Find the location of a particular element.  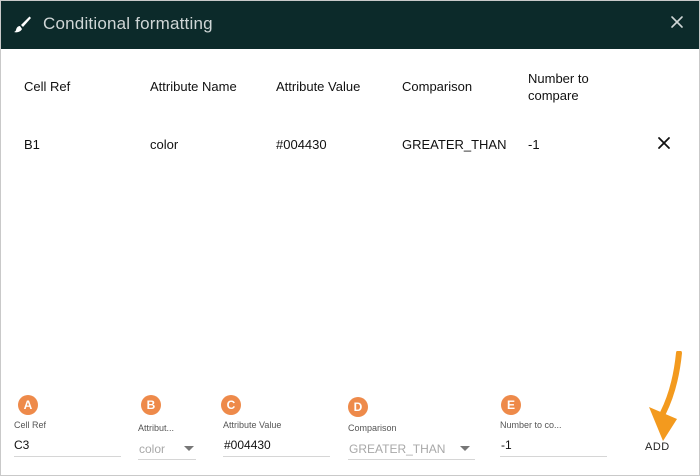

header-attribute-value: Attribute Value is located at coordinates (318, 86).